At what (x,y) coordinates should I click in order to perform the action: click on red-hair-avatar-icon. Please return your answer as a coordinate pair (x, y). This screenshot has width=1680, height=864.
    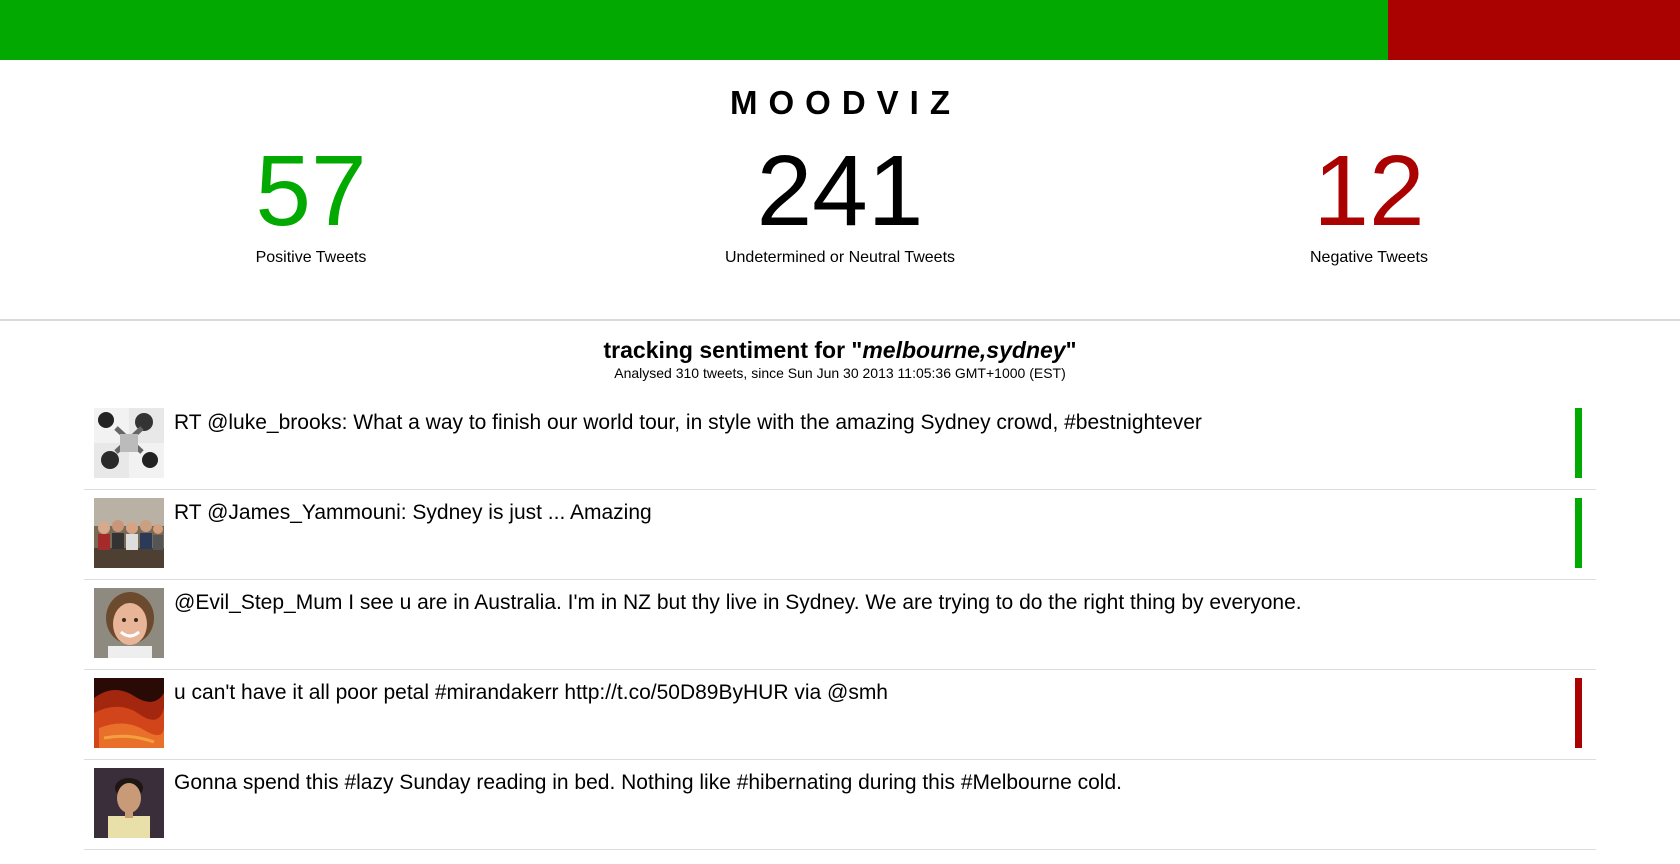
    Looking at the image, I should click on (129, 713).